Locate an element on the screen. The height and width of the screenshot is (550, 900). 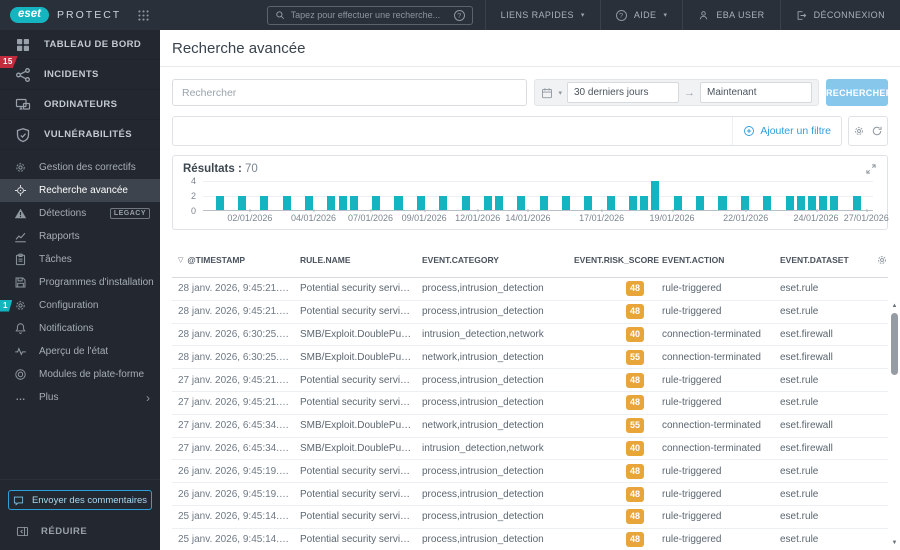
calendar-icon is located at coordinates (547, 93).